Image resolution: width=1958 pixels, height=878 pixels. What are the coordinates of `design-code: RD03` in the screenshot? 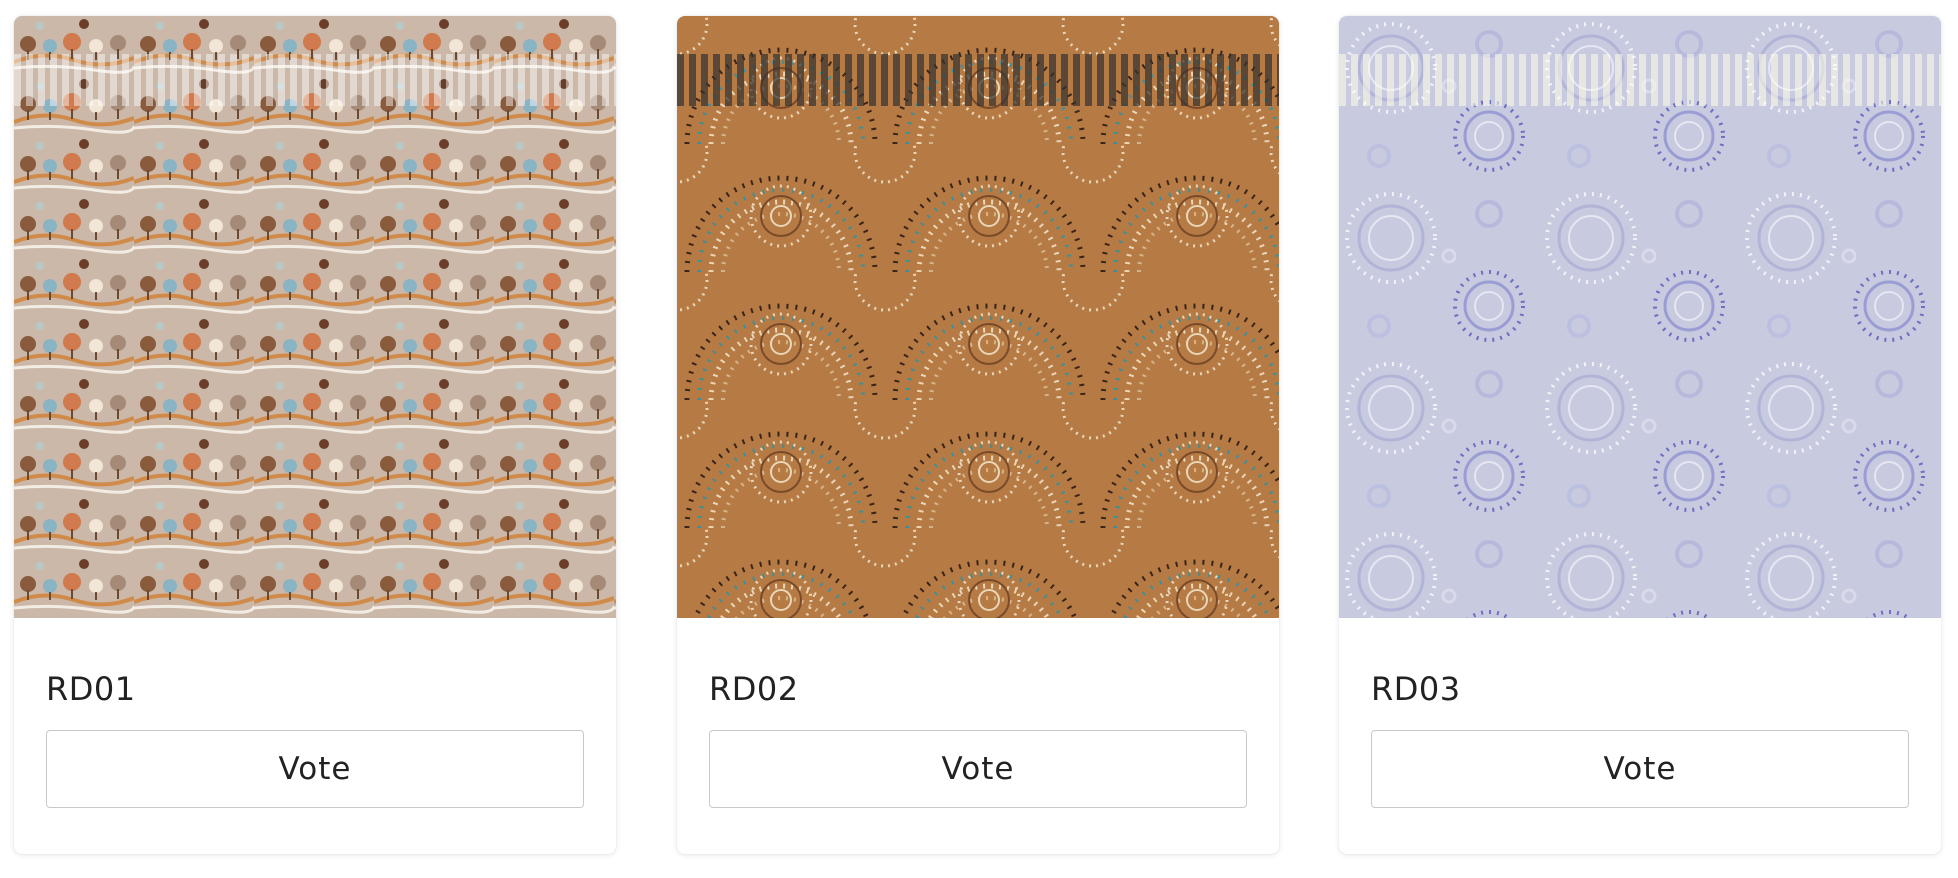 It's located at (1416, 689).